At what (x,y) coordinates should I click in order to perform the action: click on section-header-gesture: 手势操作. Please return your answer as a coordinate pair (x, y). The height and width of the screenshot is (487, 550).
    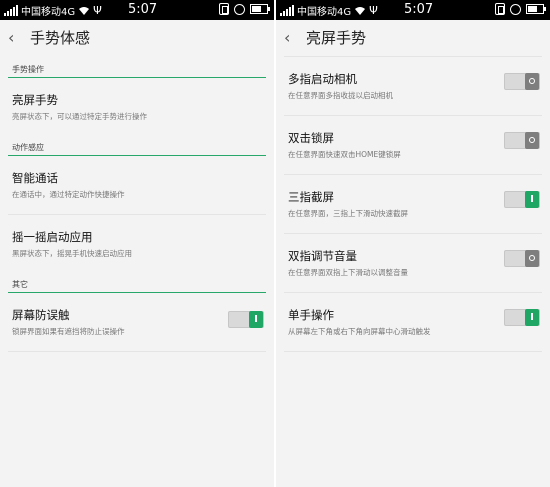
    Looking at the image, I should click on (137, 68).